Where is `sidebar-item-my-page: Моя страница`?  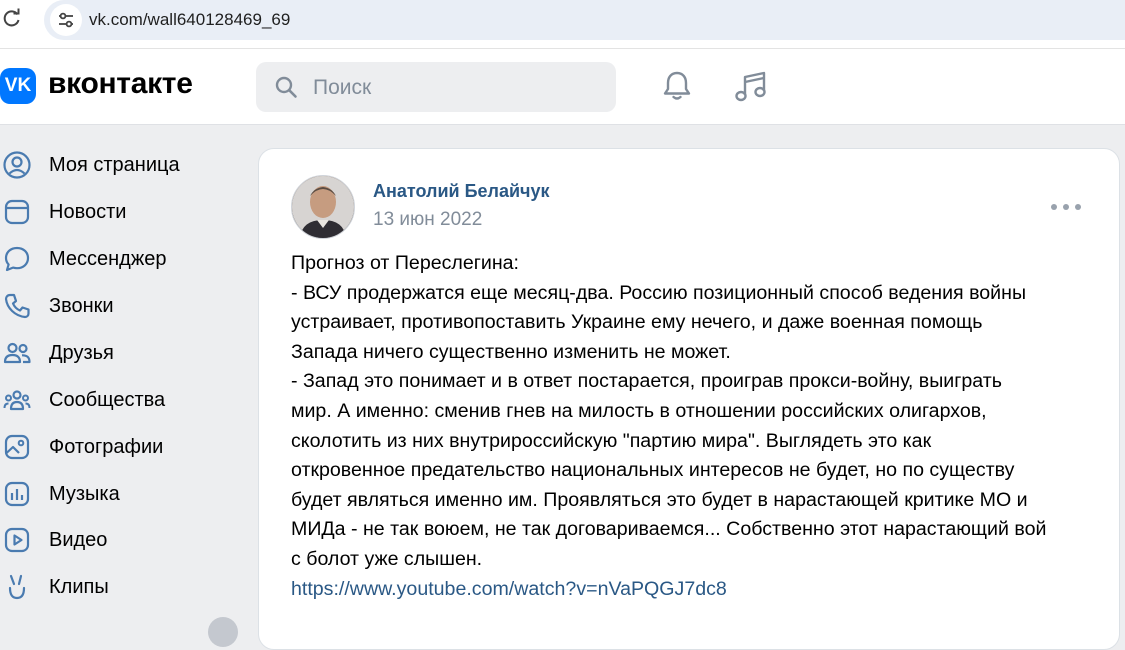
sidebar-item-my-page: Моя страница is located at coordinates (120, 165).